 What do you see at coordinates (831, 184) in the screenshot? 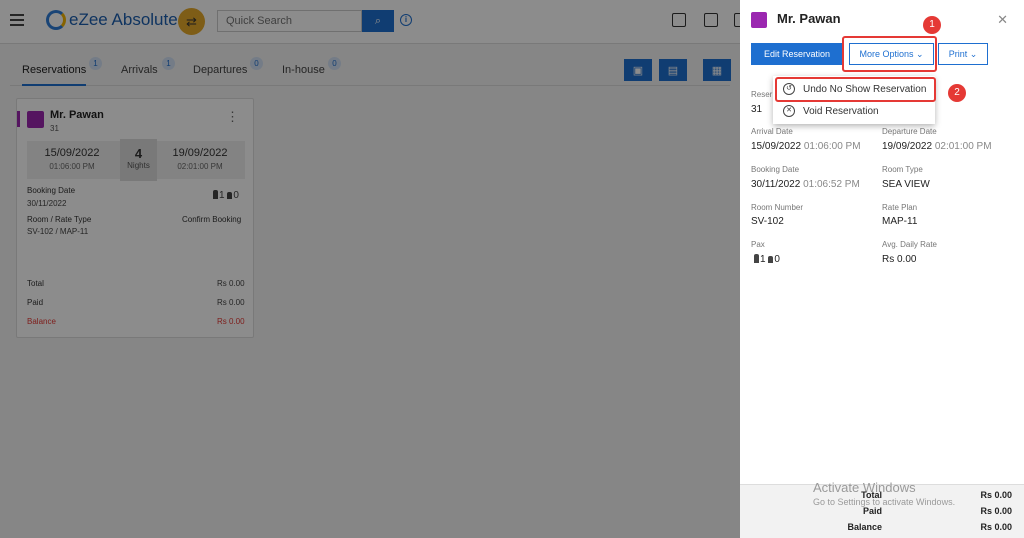
I see `booking-time: 01:06:52 PM` at bounding box center [831, 184].